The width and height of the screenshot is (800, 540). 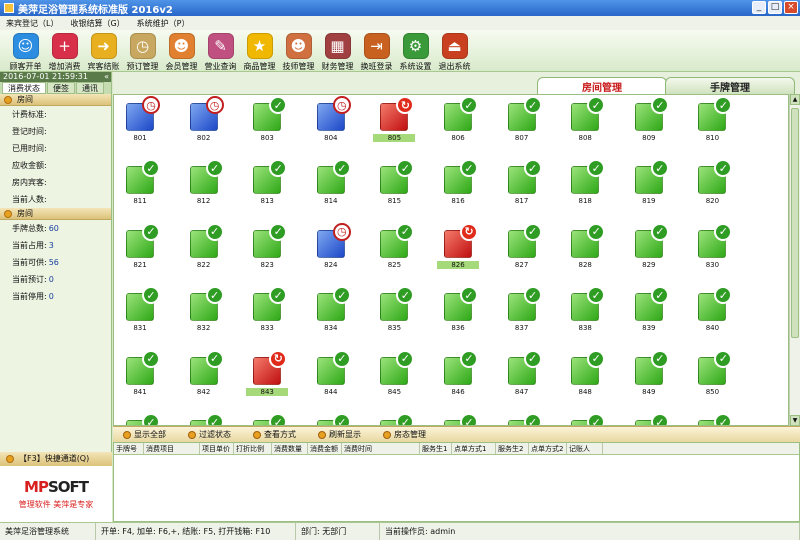 I want to click on room-grid-scrollbar: ▲ ▼, so click(x=794, y=260).